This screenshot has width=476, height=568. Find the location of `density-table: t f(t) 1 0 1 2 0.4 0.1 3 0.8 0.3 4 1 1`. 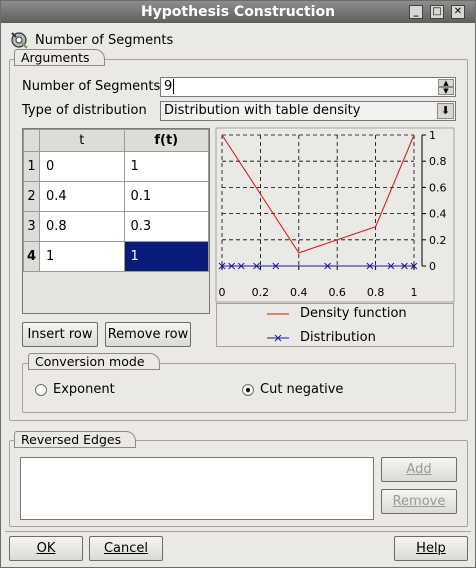

density-table: t f(t) 1 0 1 2 0.4 0.1 3 0.8 0.3 4 1 1 is located at coordinates (116, 200).